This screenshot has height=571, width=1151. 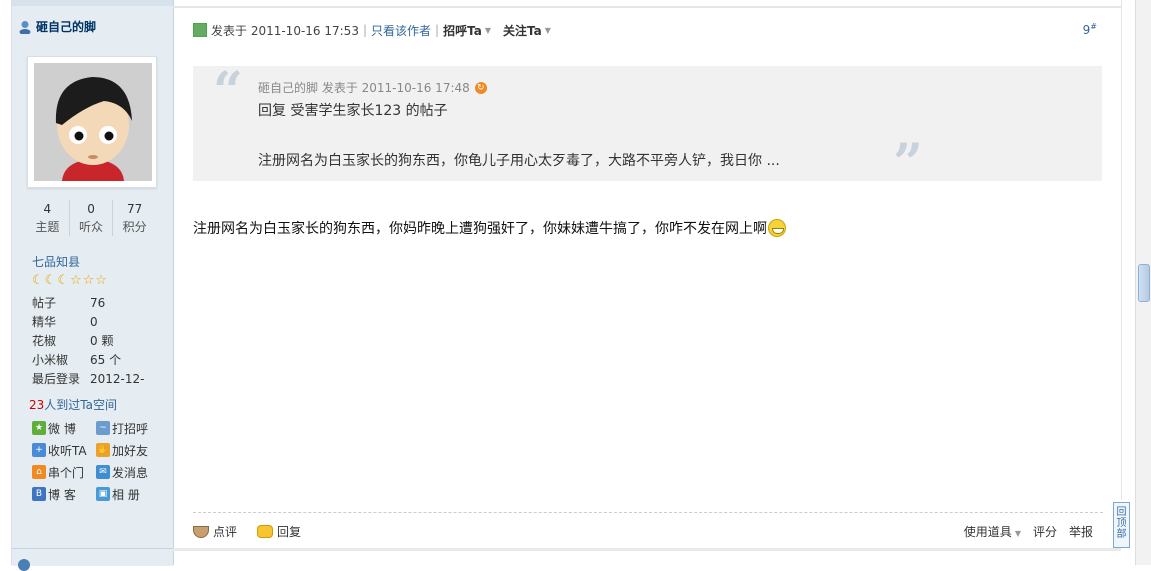 I want to click on scrollbar, so click(x=1143, y=282).